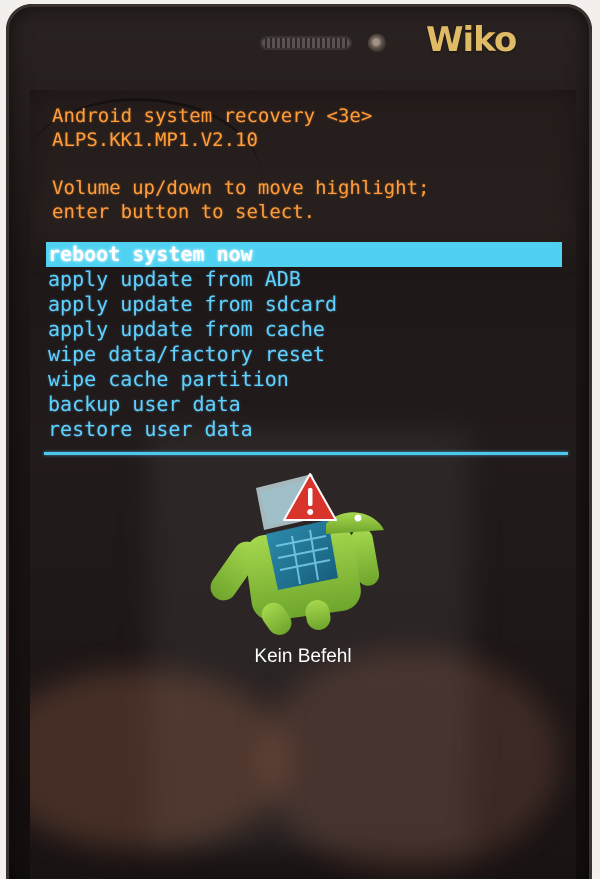 This screenshot has height=879, width=600. Describe the element at coordinates (212, 116) in the screenshot. I see `recovery-title: Android system recovery <3e>` at that location.